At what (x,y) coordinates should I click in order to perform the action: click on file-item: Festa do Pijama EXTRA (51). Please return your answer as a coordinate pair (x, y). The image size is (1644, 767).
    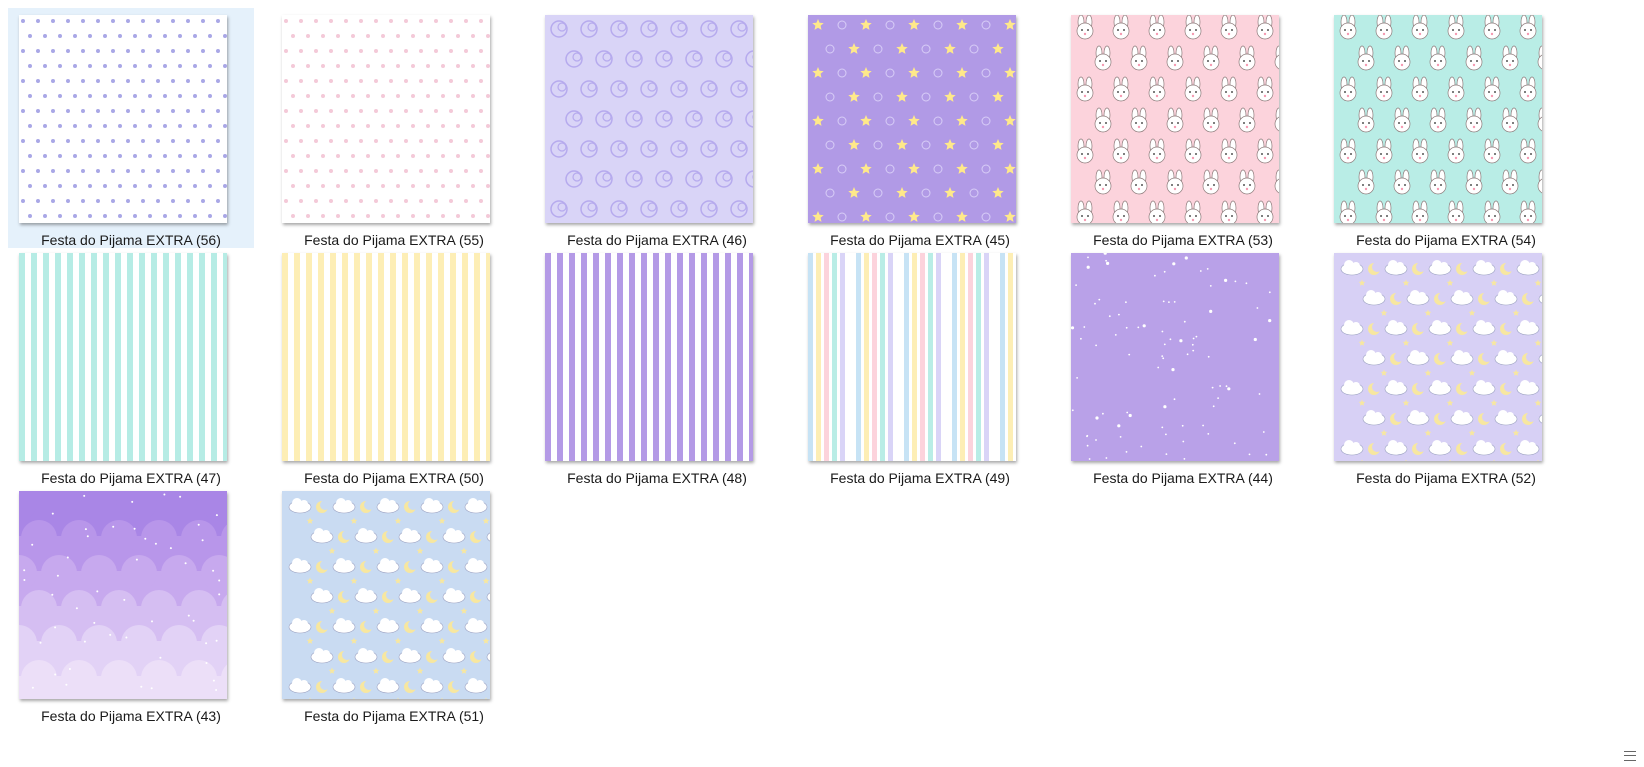
    Looking at the image, I should click on (394, 604).